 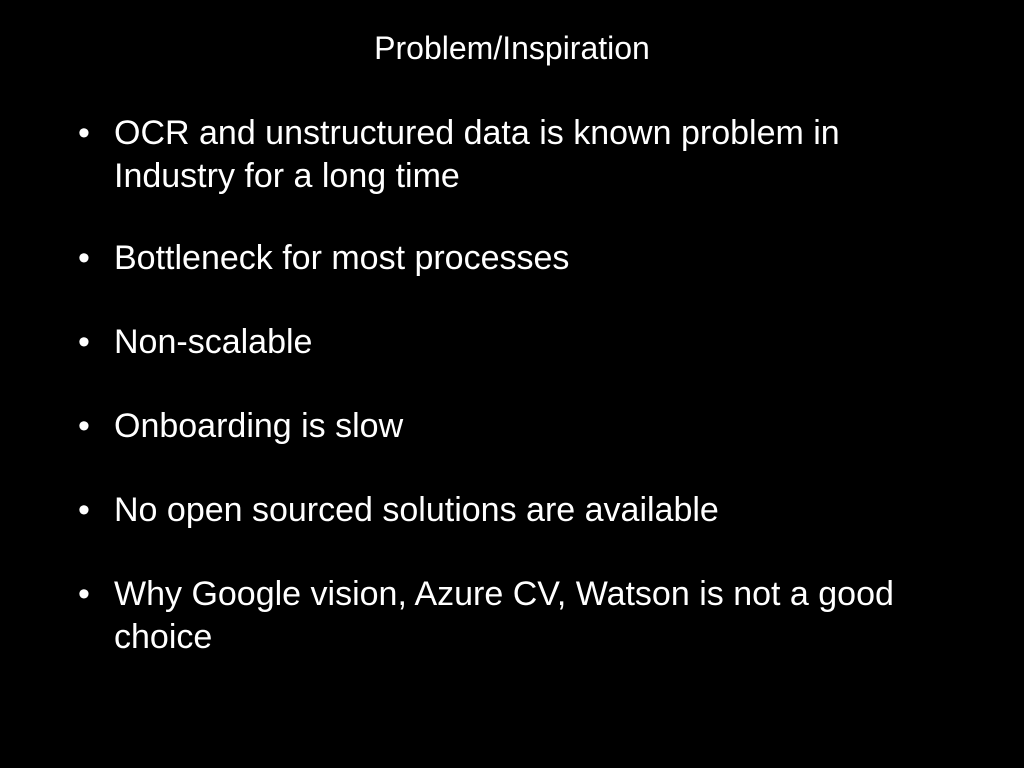 I want to click on bullet-text: Bottleneck for most processes, so click(x=342, y=258).